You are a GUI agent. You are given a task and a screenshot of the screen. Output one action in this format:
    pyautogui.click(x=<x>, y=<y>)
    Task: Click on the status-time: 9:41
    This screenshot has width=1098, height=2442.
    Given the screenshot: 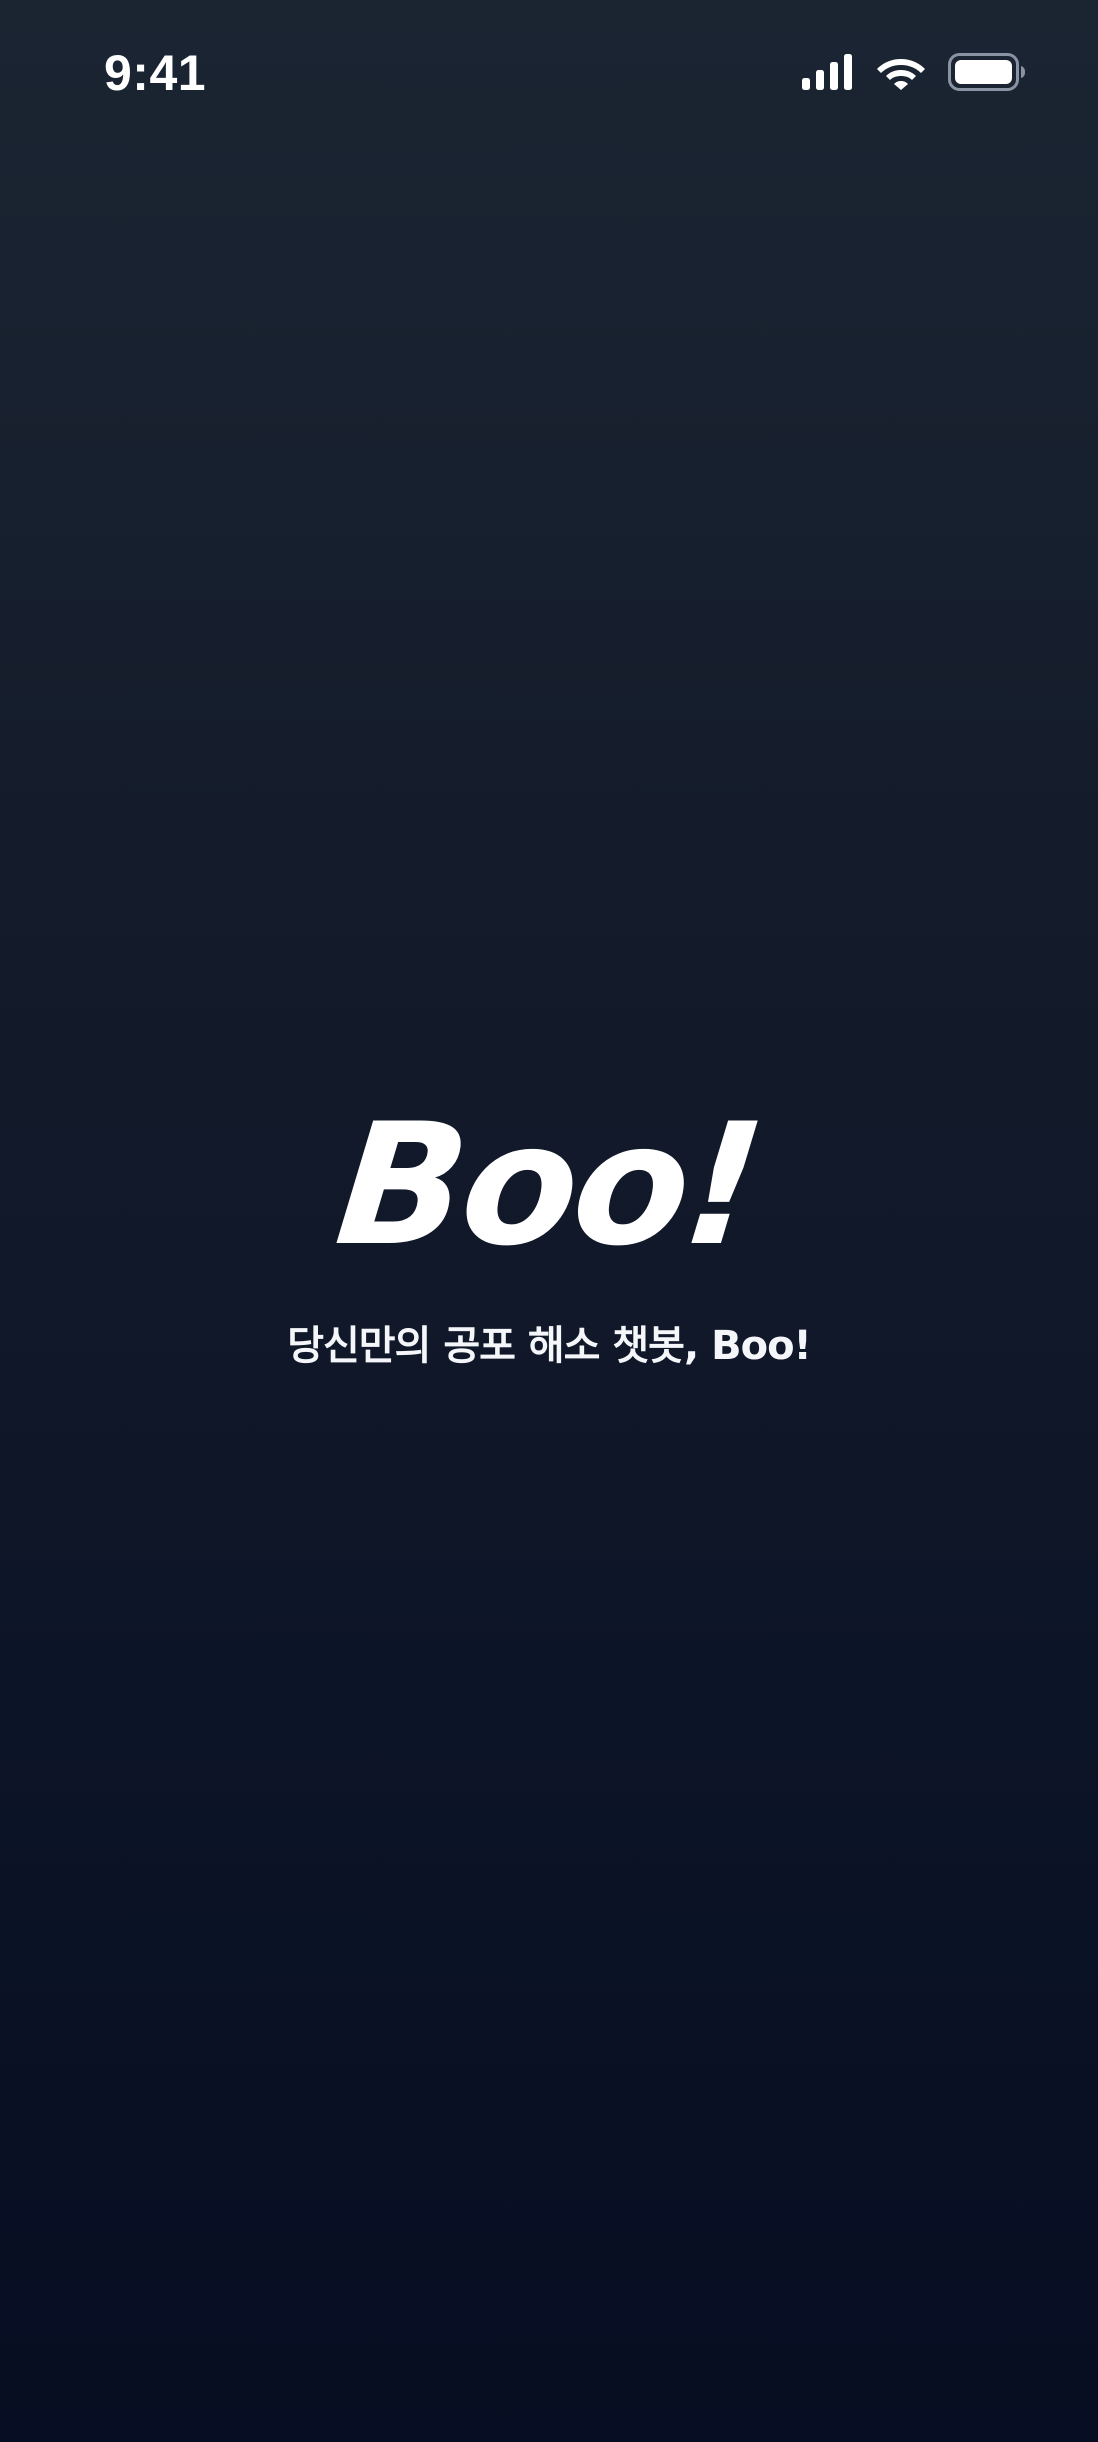 What is the action you would take?
    pyautogui.click(x=155, y=73)
    